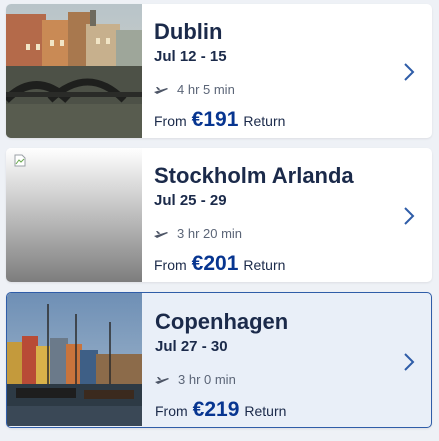 The width and height of the screenshot is (439, 441). I want to click on flight-duration: 3 hr 0 min, so click(195, 379).